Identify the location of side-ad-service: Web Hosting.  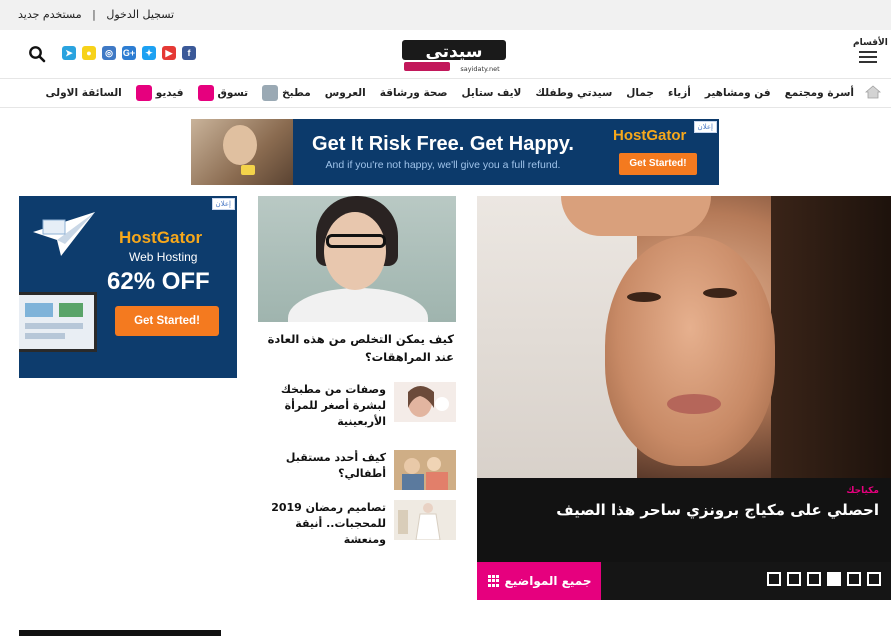
(163, 257).